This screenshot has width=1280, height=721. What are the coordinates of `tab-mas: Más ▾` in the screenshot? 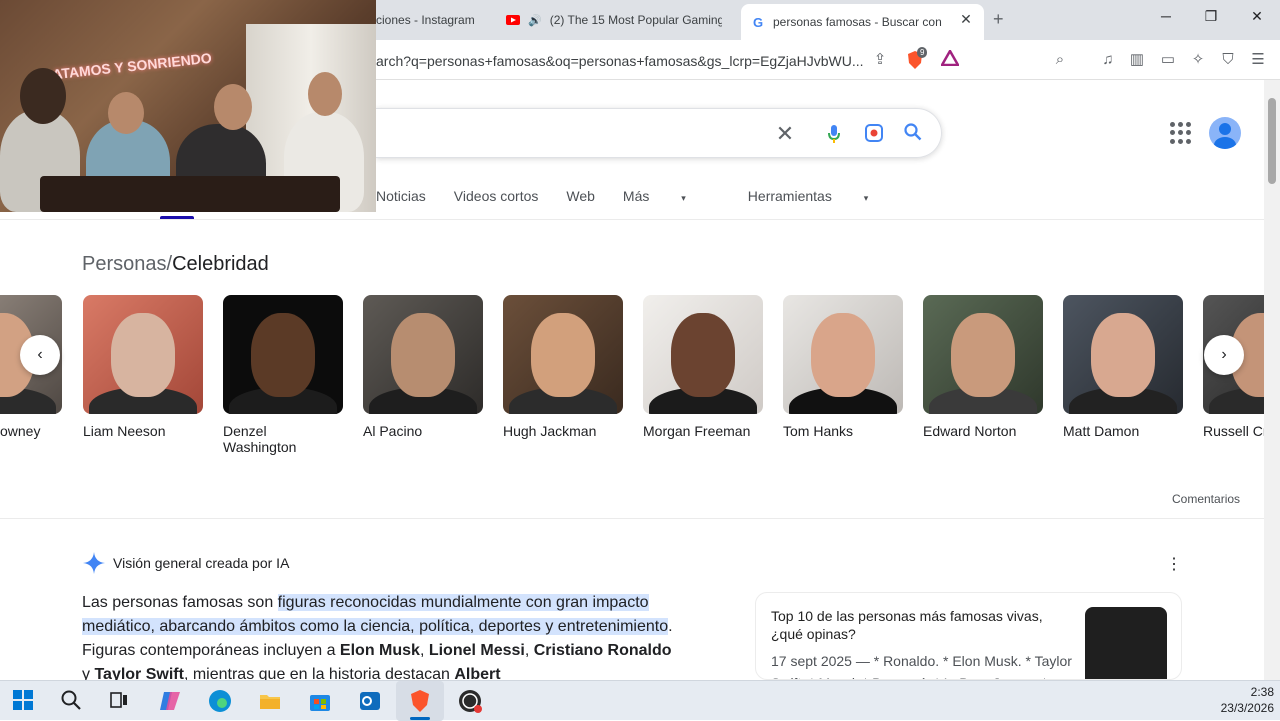 It's located at (668, 200).